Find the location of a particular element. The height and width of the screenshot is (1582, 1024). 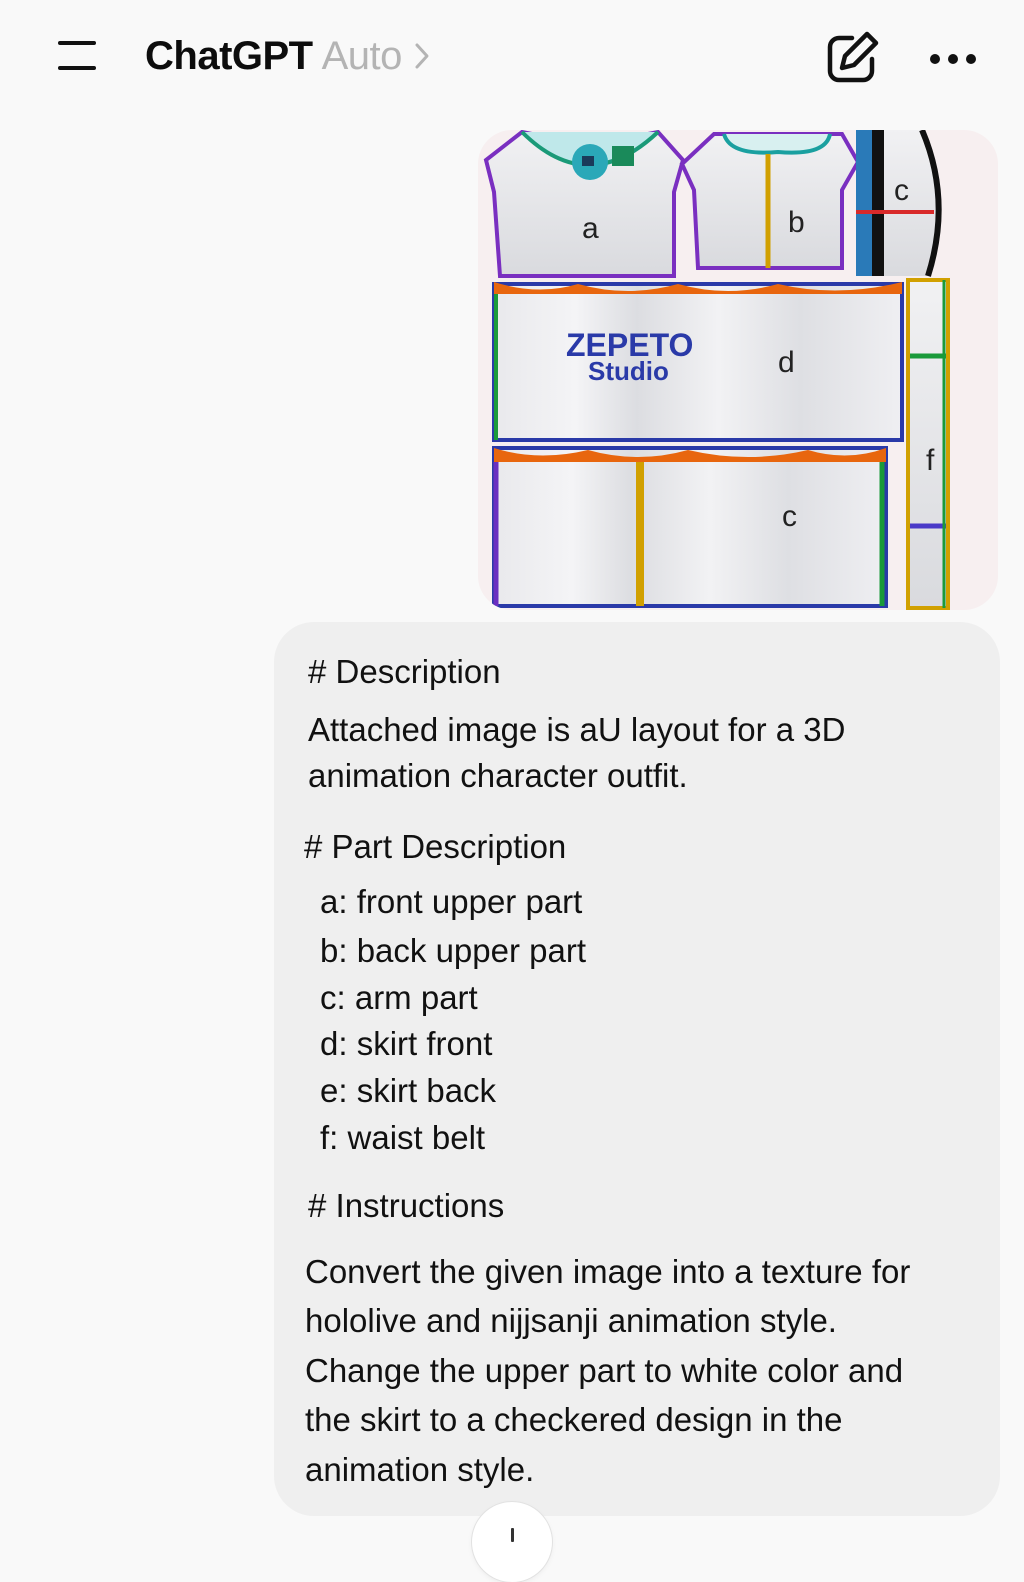

arrow-down-icon is located at coordinates (512, 1535).